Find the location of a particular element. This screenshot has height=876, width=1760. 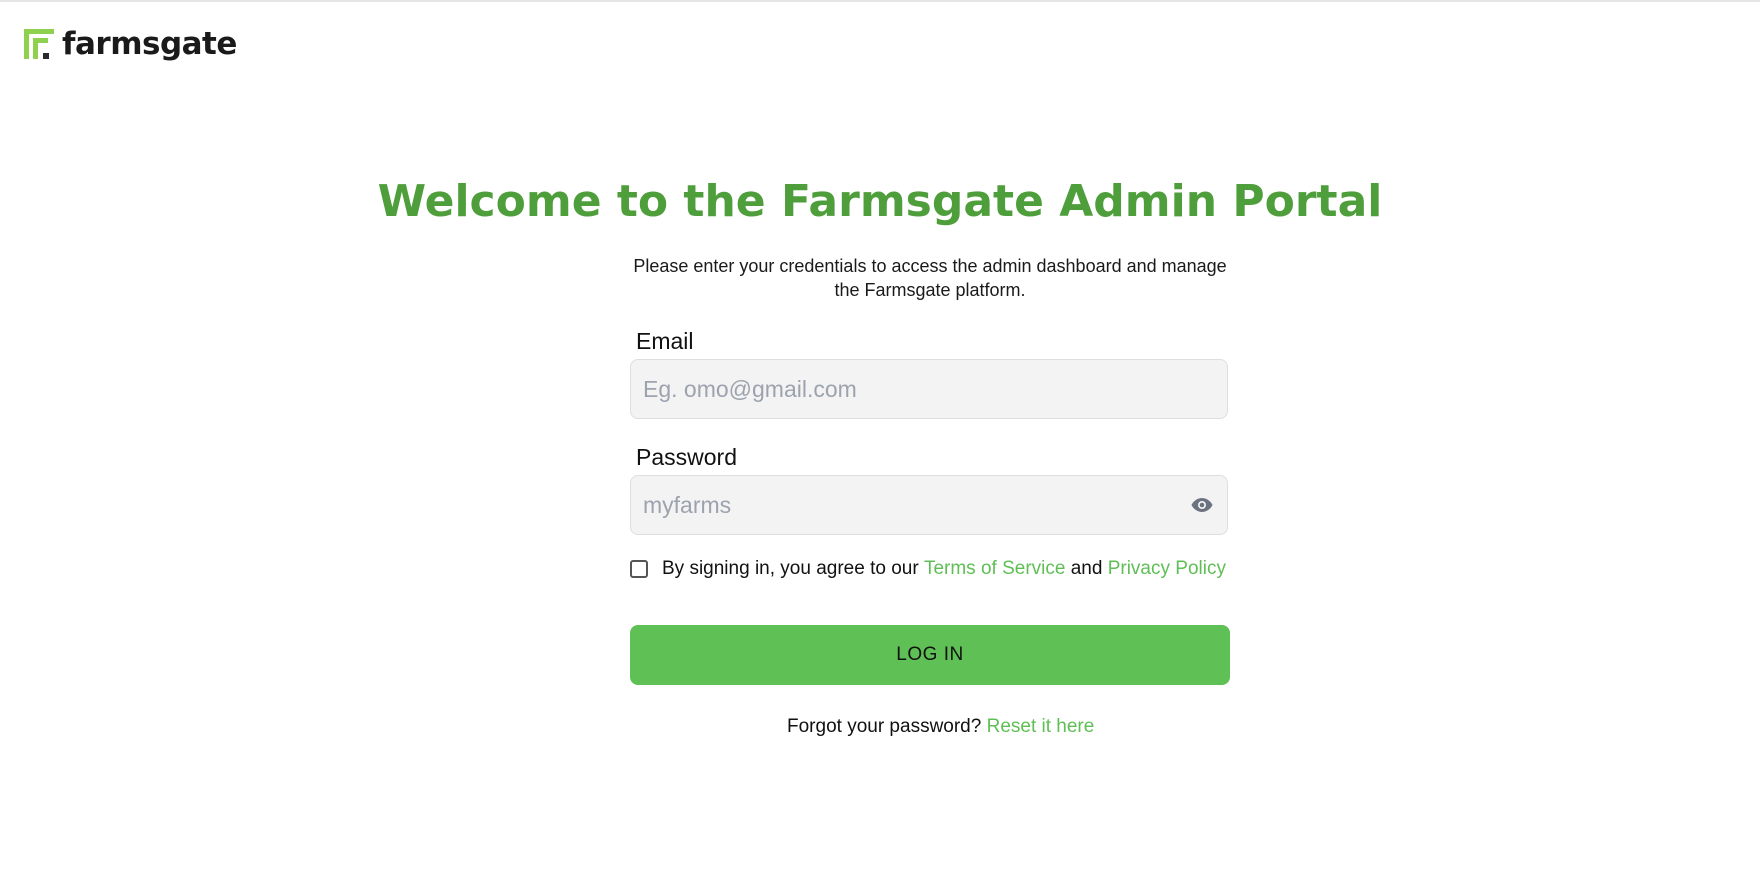

terms-of-service-link: Terms of Service is located at coordinates (994, 569).